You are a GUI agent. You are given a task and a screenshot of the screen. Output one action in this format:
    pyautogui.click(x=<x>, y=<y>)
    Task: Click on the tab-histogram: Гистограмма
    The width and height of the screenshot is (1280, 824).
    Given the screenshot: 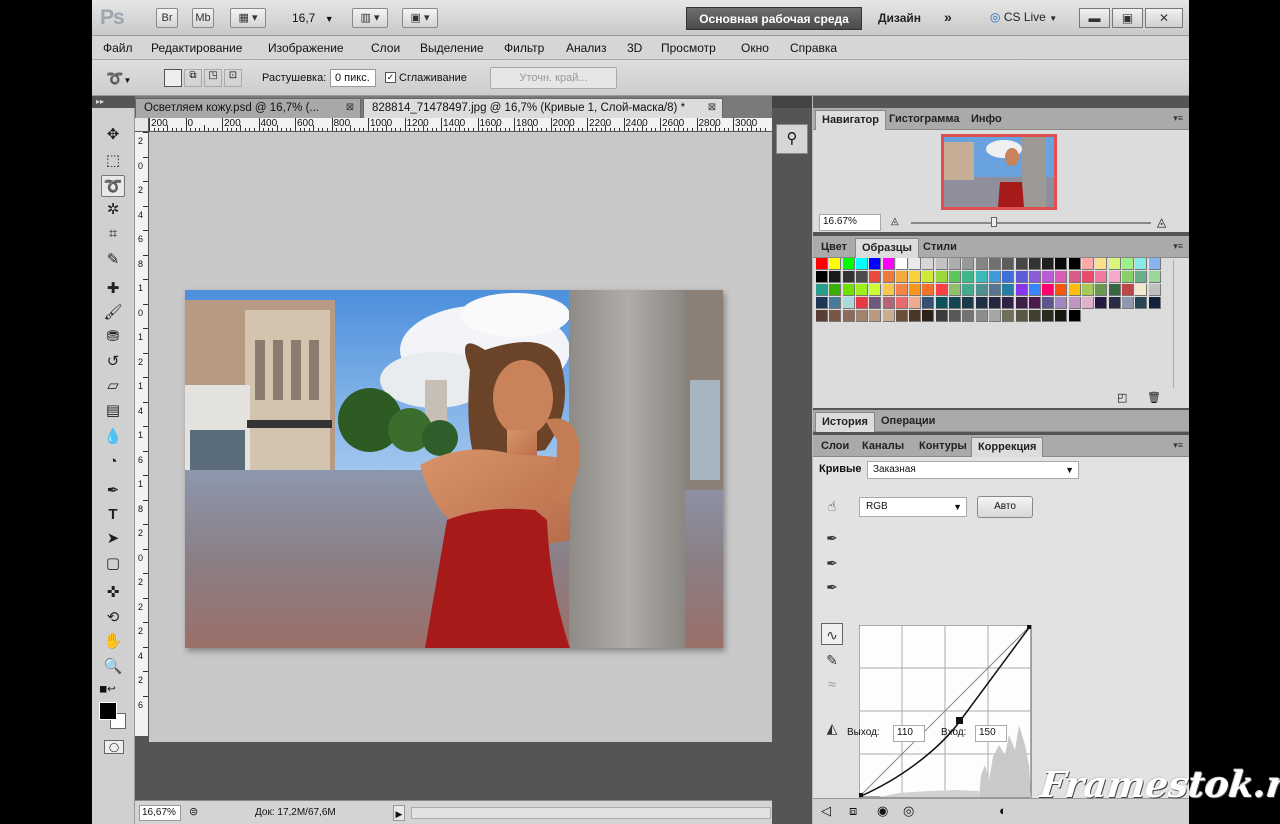 What is the action you would take?
    pyautogui.click(x=924, y=120)
    